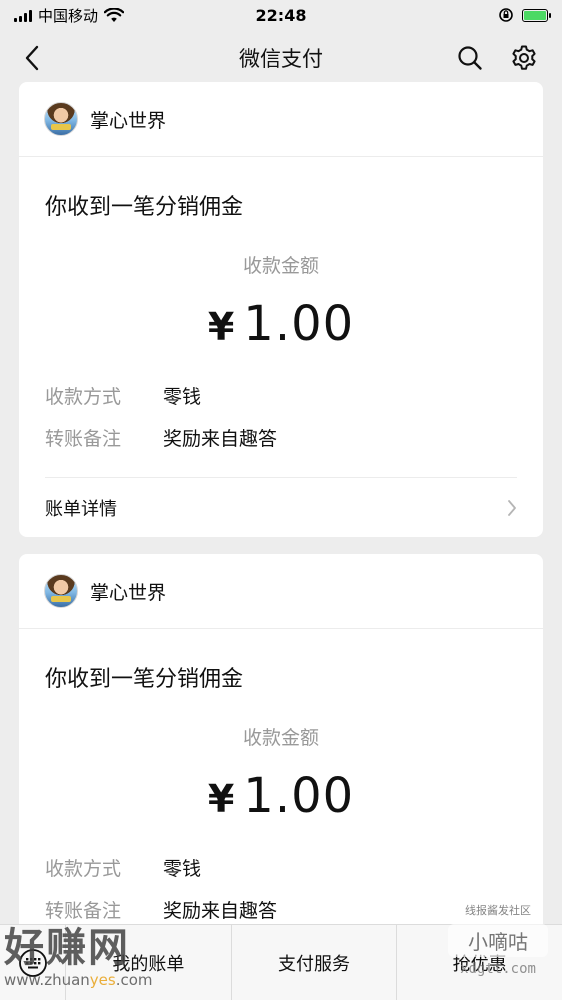 Image resolution: width=562 pixels, height=1000 pixels. What do you see at coordinates (114, 14) in the screenshot?
I see `wifi-icon` at bounding box center [114, 14].